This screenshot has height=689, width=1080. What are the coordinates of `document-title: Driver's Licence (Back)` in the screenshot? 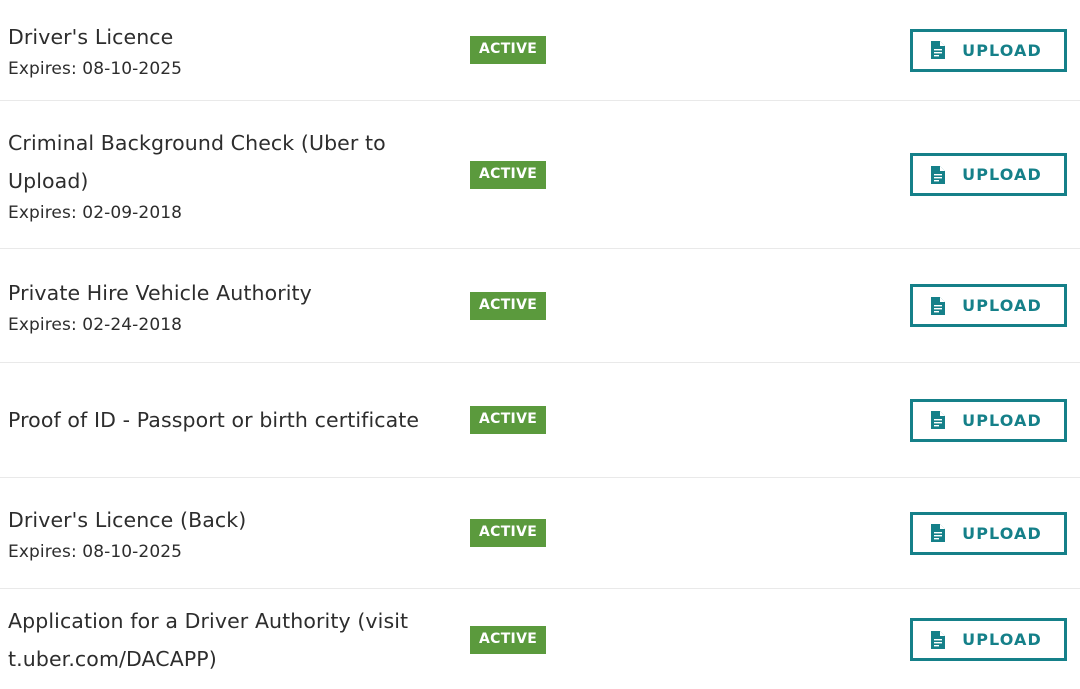 It's located at (127, 520).